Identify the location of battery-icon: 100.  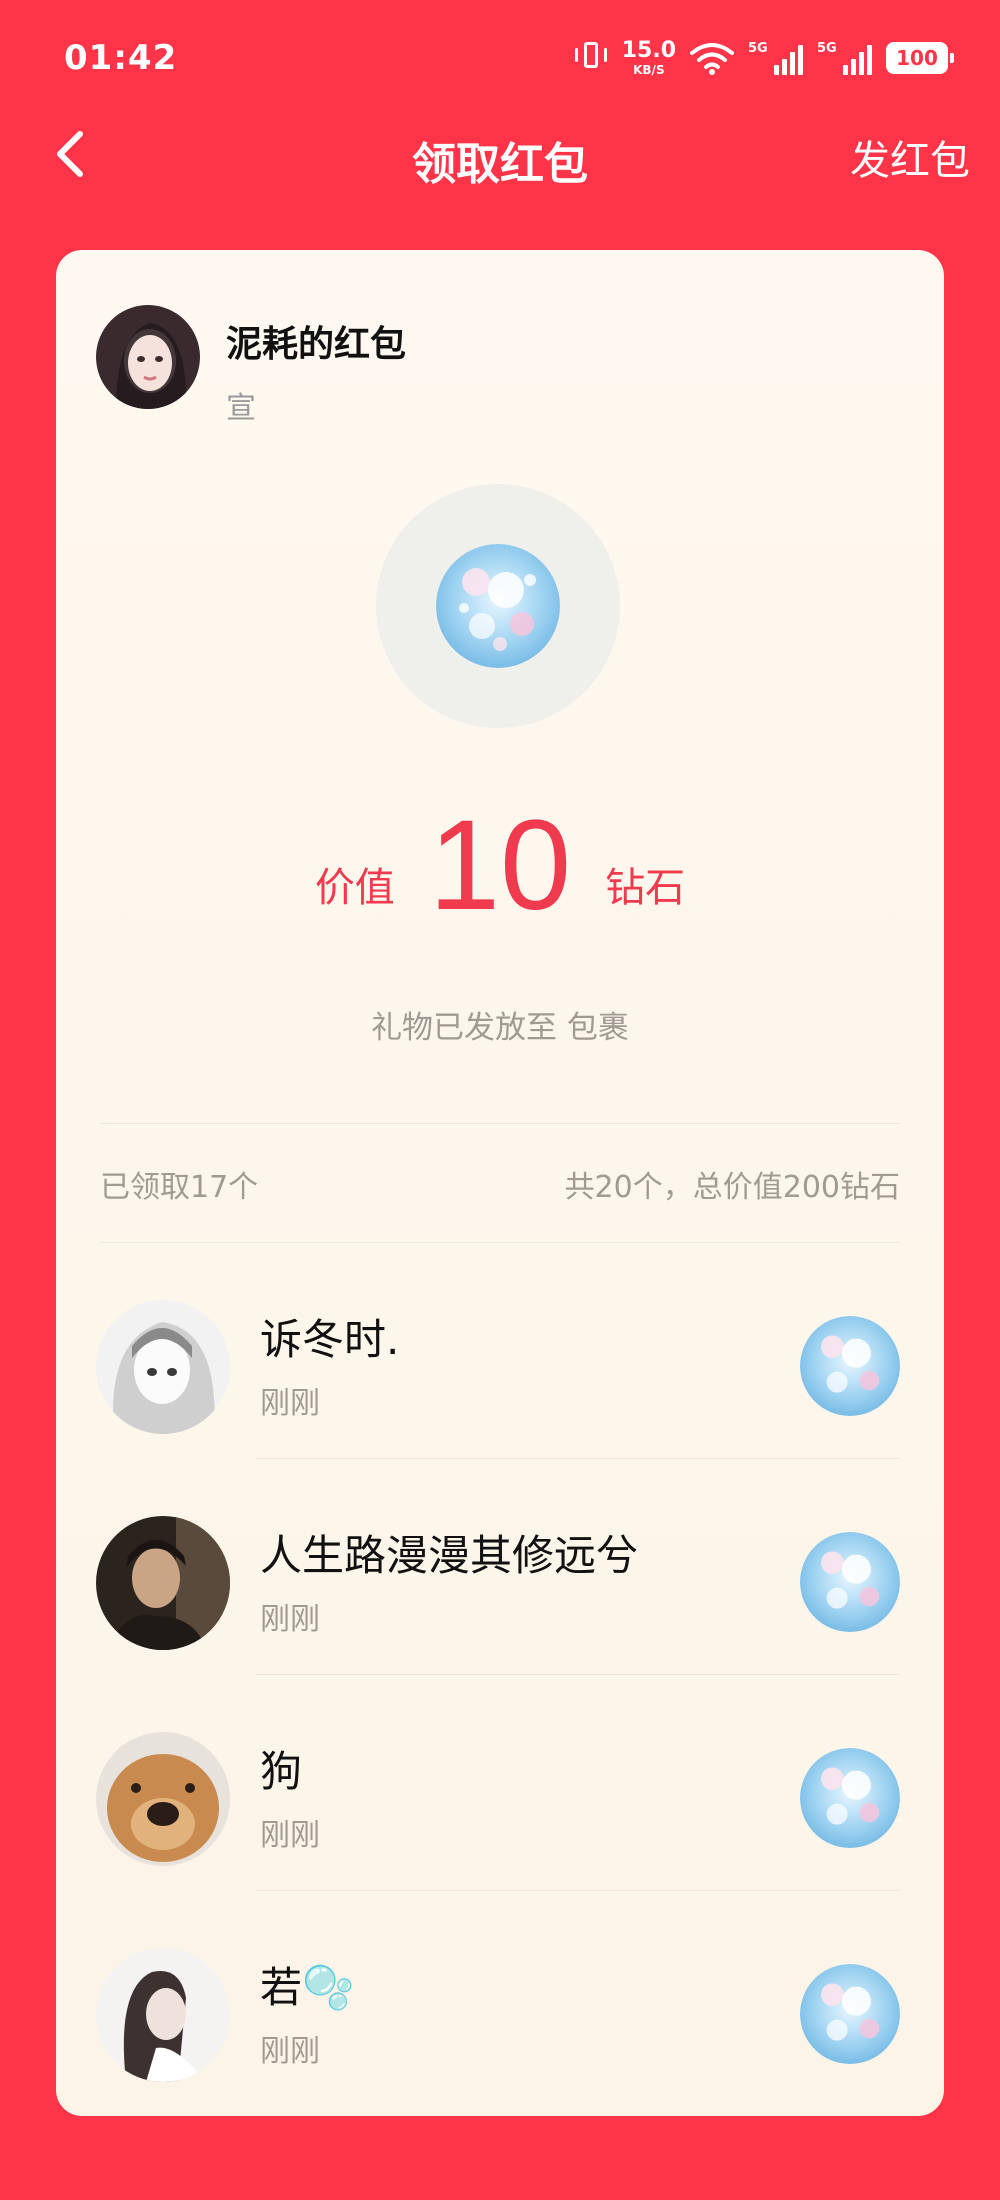
(920, 58).